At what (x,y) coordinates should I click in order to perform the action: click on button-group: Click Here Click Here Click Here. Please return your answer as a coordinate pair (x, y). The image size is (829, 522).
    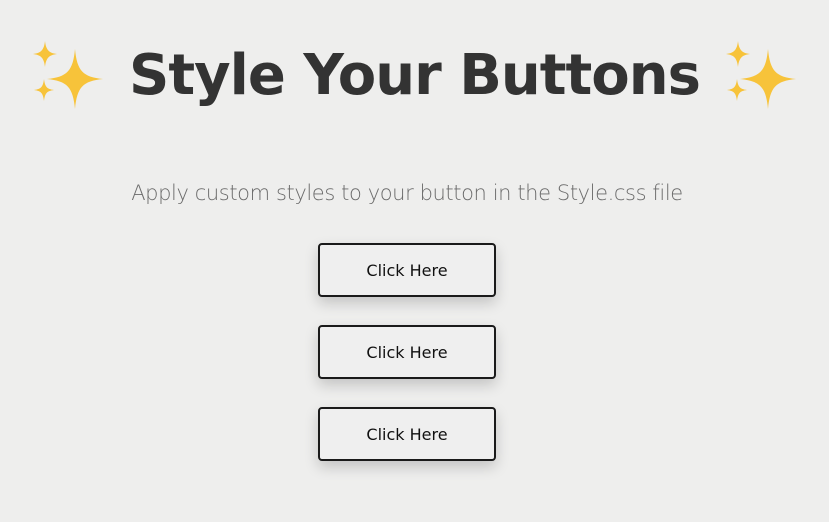
    Looking at the image, I should click on (407, 366).